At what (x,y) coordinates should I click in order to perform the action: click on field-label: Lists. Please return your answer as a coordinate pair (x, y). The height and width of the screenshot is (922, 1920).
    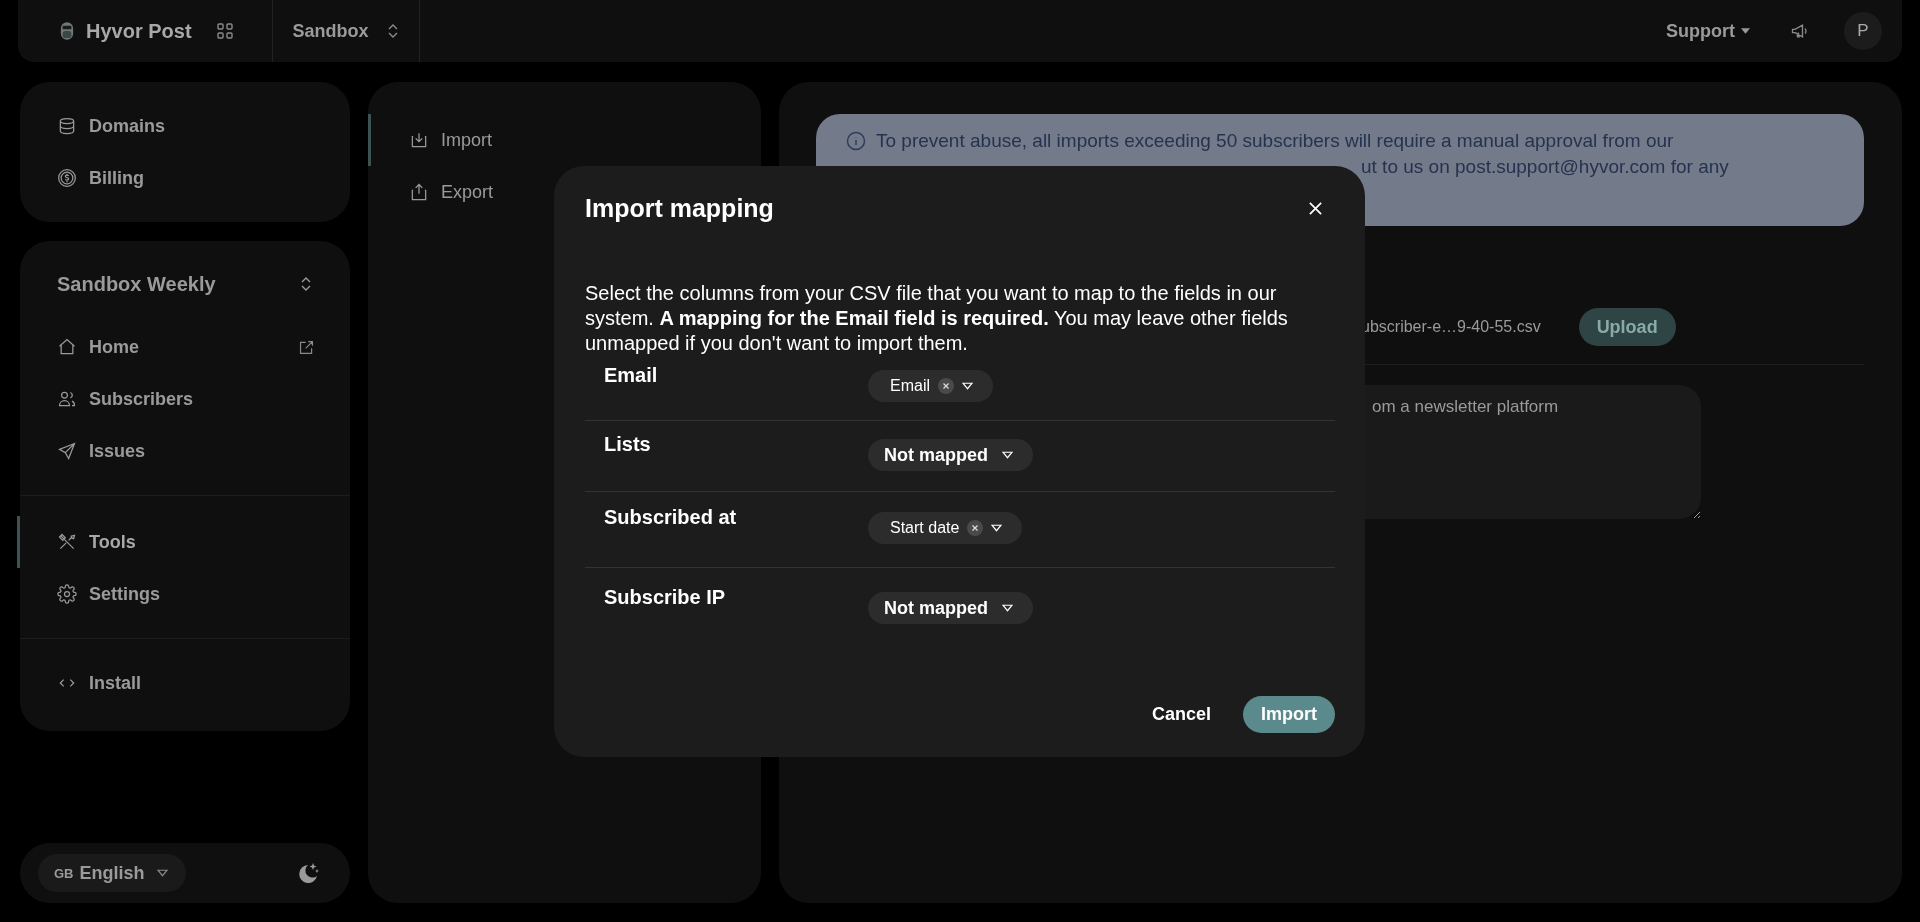
    Looking at the image, I should click on (628, 444).